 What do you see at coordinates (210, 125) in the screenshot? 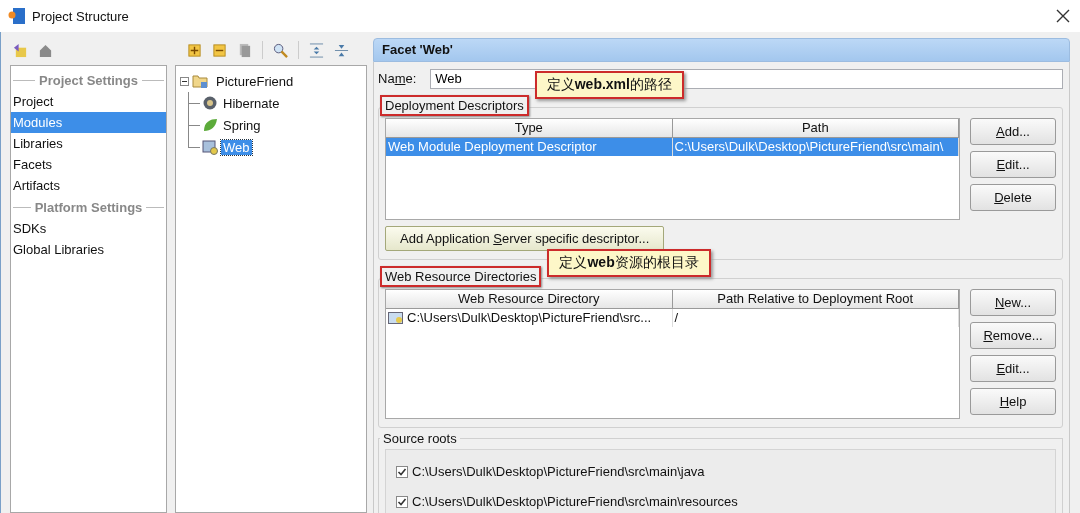
I see `leaf-icon` at bounding box center [210, 125].